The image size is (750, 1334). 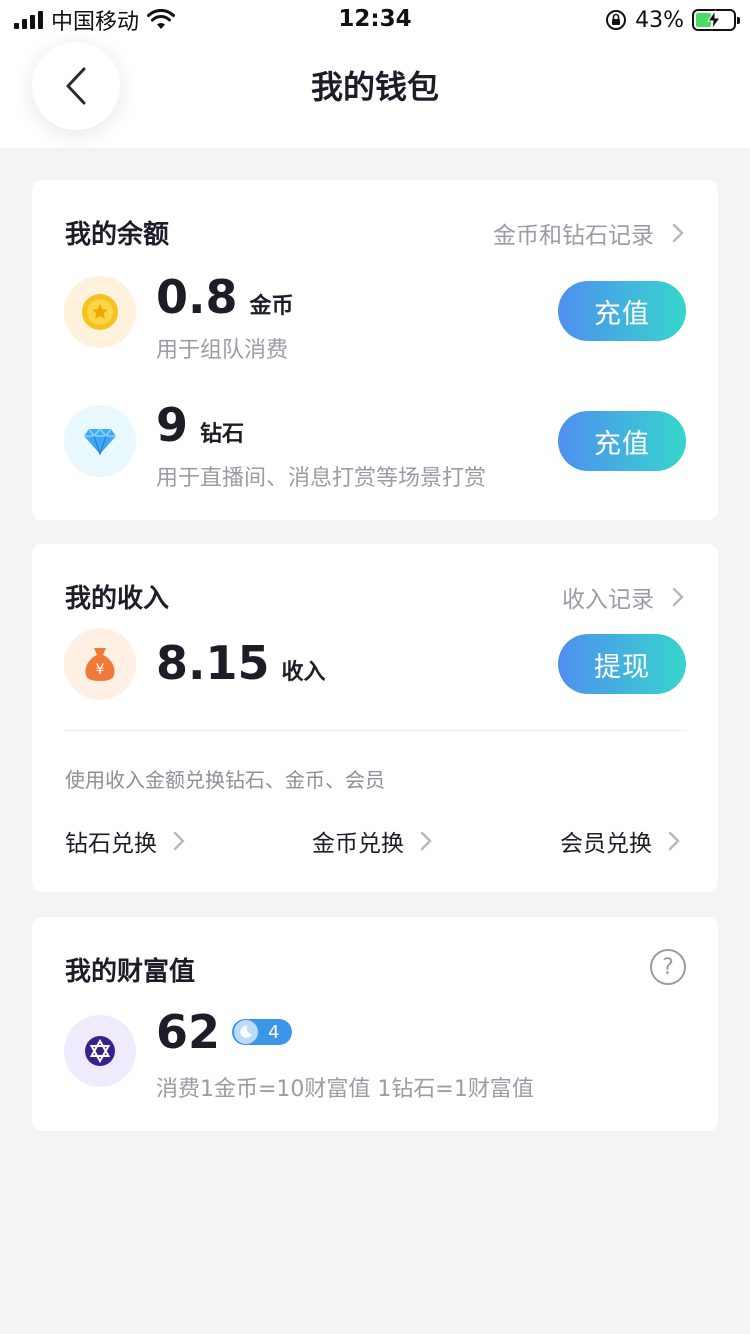 What do you see at coordinates (117, 235) in the screenshot?
I see `balance-title: 我的余额` at bounding box center [117, 235].